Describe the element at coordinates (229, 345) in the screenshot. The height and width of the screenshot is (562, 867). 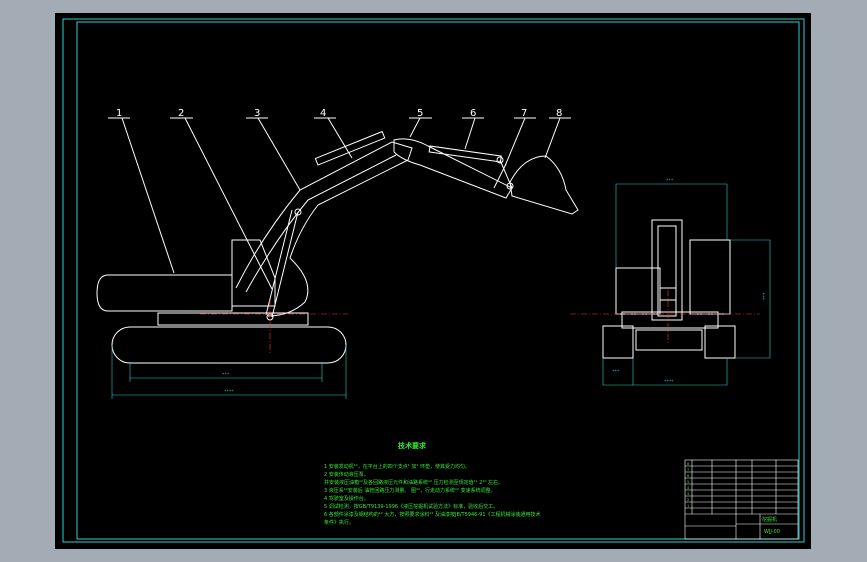
I see `crawler-track` at that location.